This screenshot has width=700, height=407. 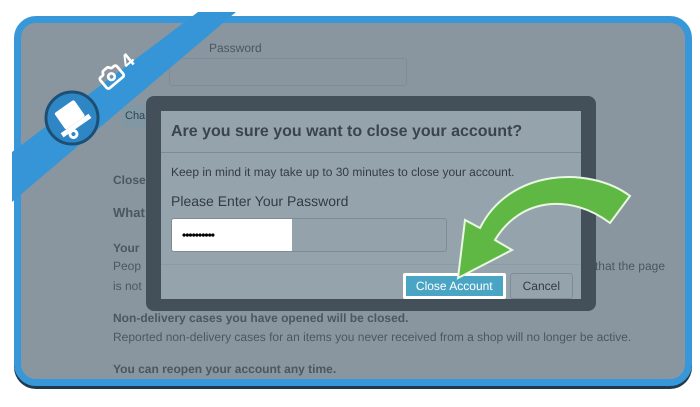 What do you see at coordinates (371, 132) in the screenshot?
I see `dialog-title: Are you sure you want to close your account?` at bounding box center [371, 132].